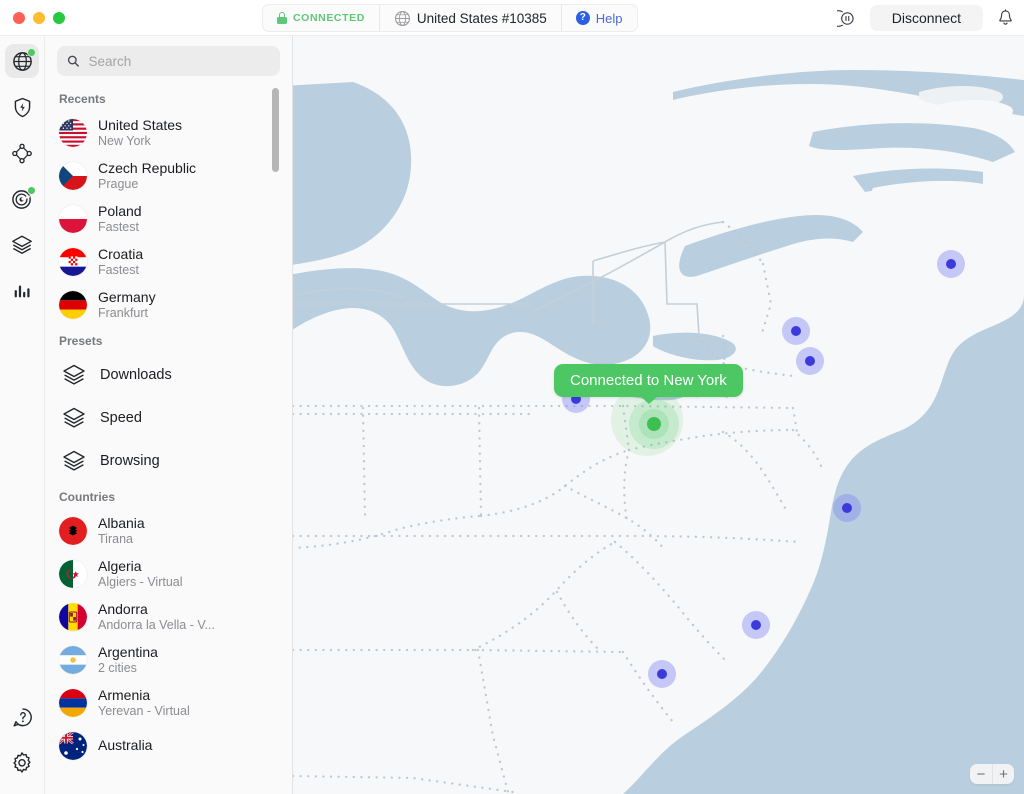 The width and height of the screenshot is (1024, 794). I want to click on current-server-label: United States #10385, so click(481, 18).